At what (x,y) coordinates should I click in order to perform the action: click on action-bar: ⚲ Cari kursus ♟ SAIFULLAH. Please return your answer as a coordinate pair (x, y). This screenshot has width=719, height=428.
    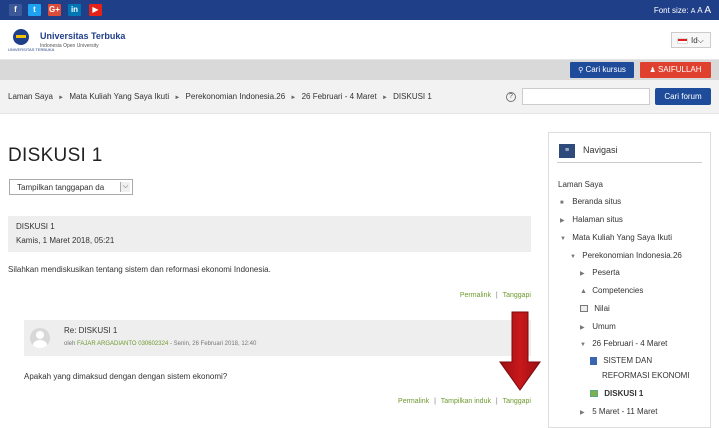
    Looking at the image, I should click on (359, 70).